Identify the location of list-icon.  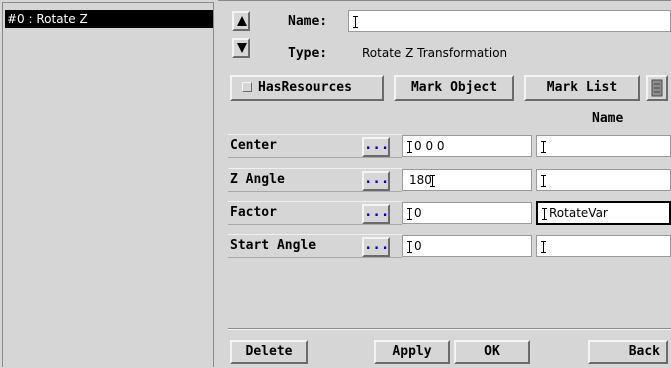
(657, 88).